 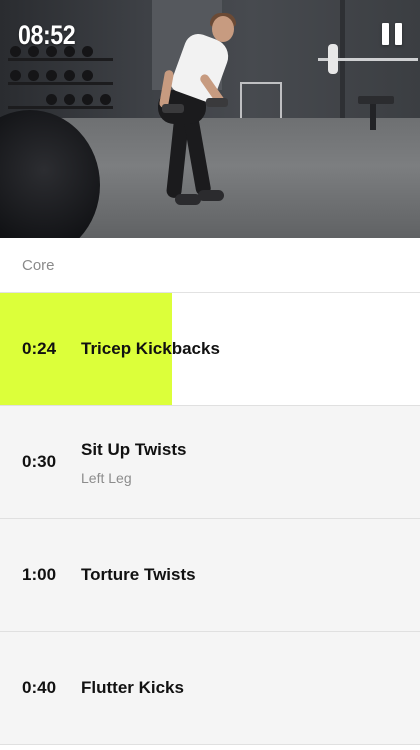 What do you see at coordinates (132, 687) in the screenshot?
I see `exercise-name: Flutter Kicks` at bounding box center [132, 687].